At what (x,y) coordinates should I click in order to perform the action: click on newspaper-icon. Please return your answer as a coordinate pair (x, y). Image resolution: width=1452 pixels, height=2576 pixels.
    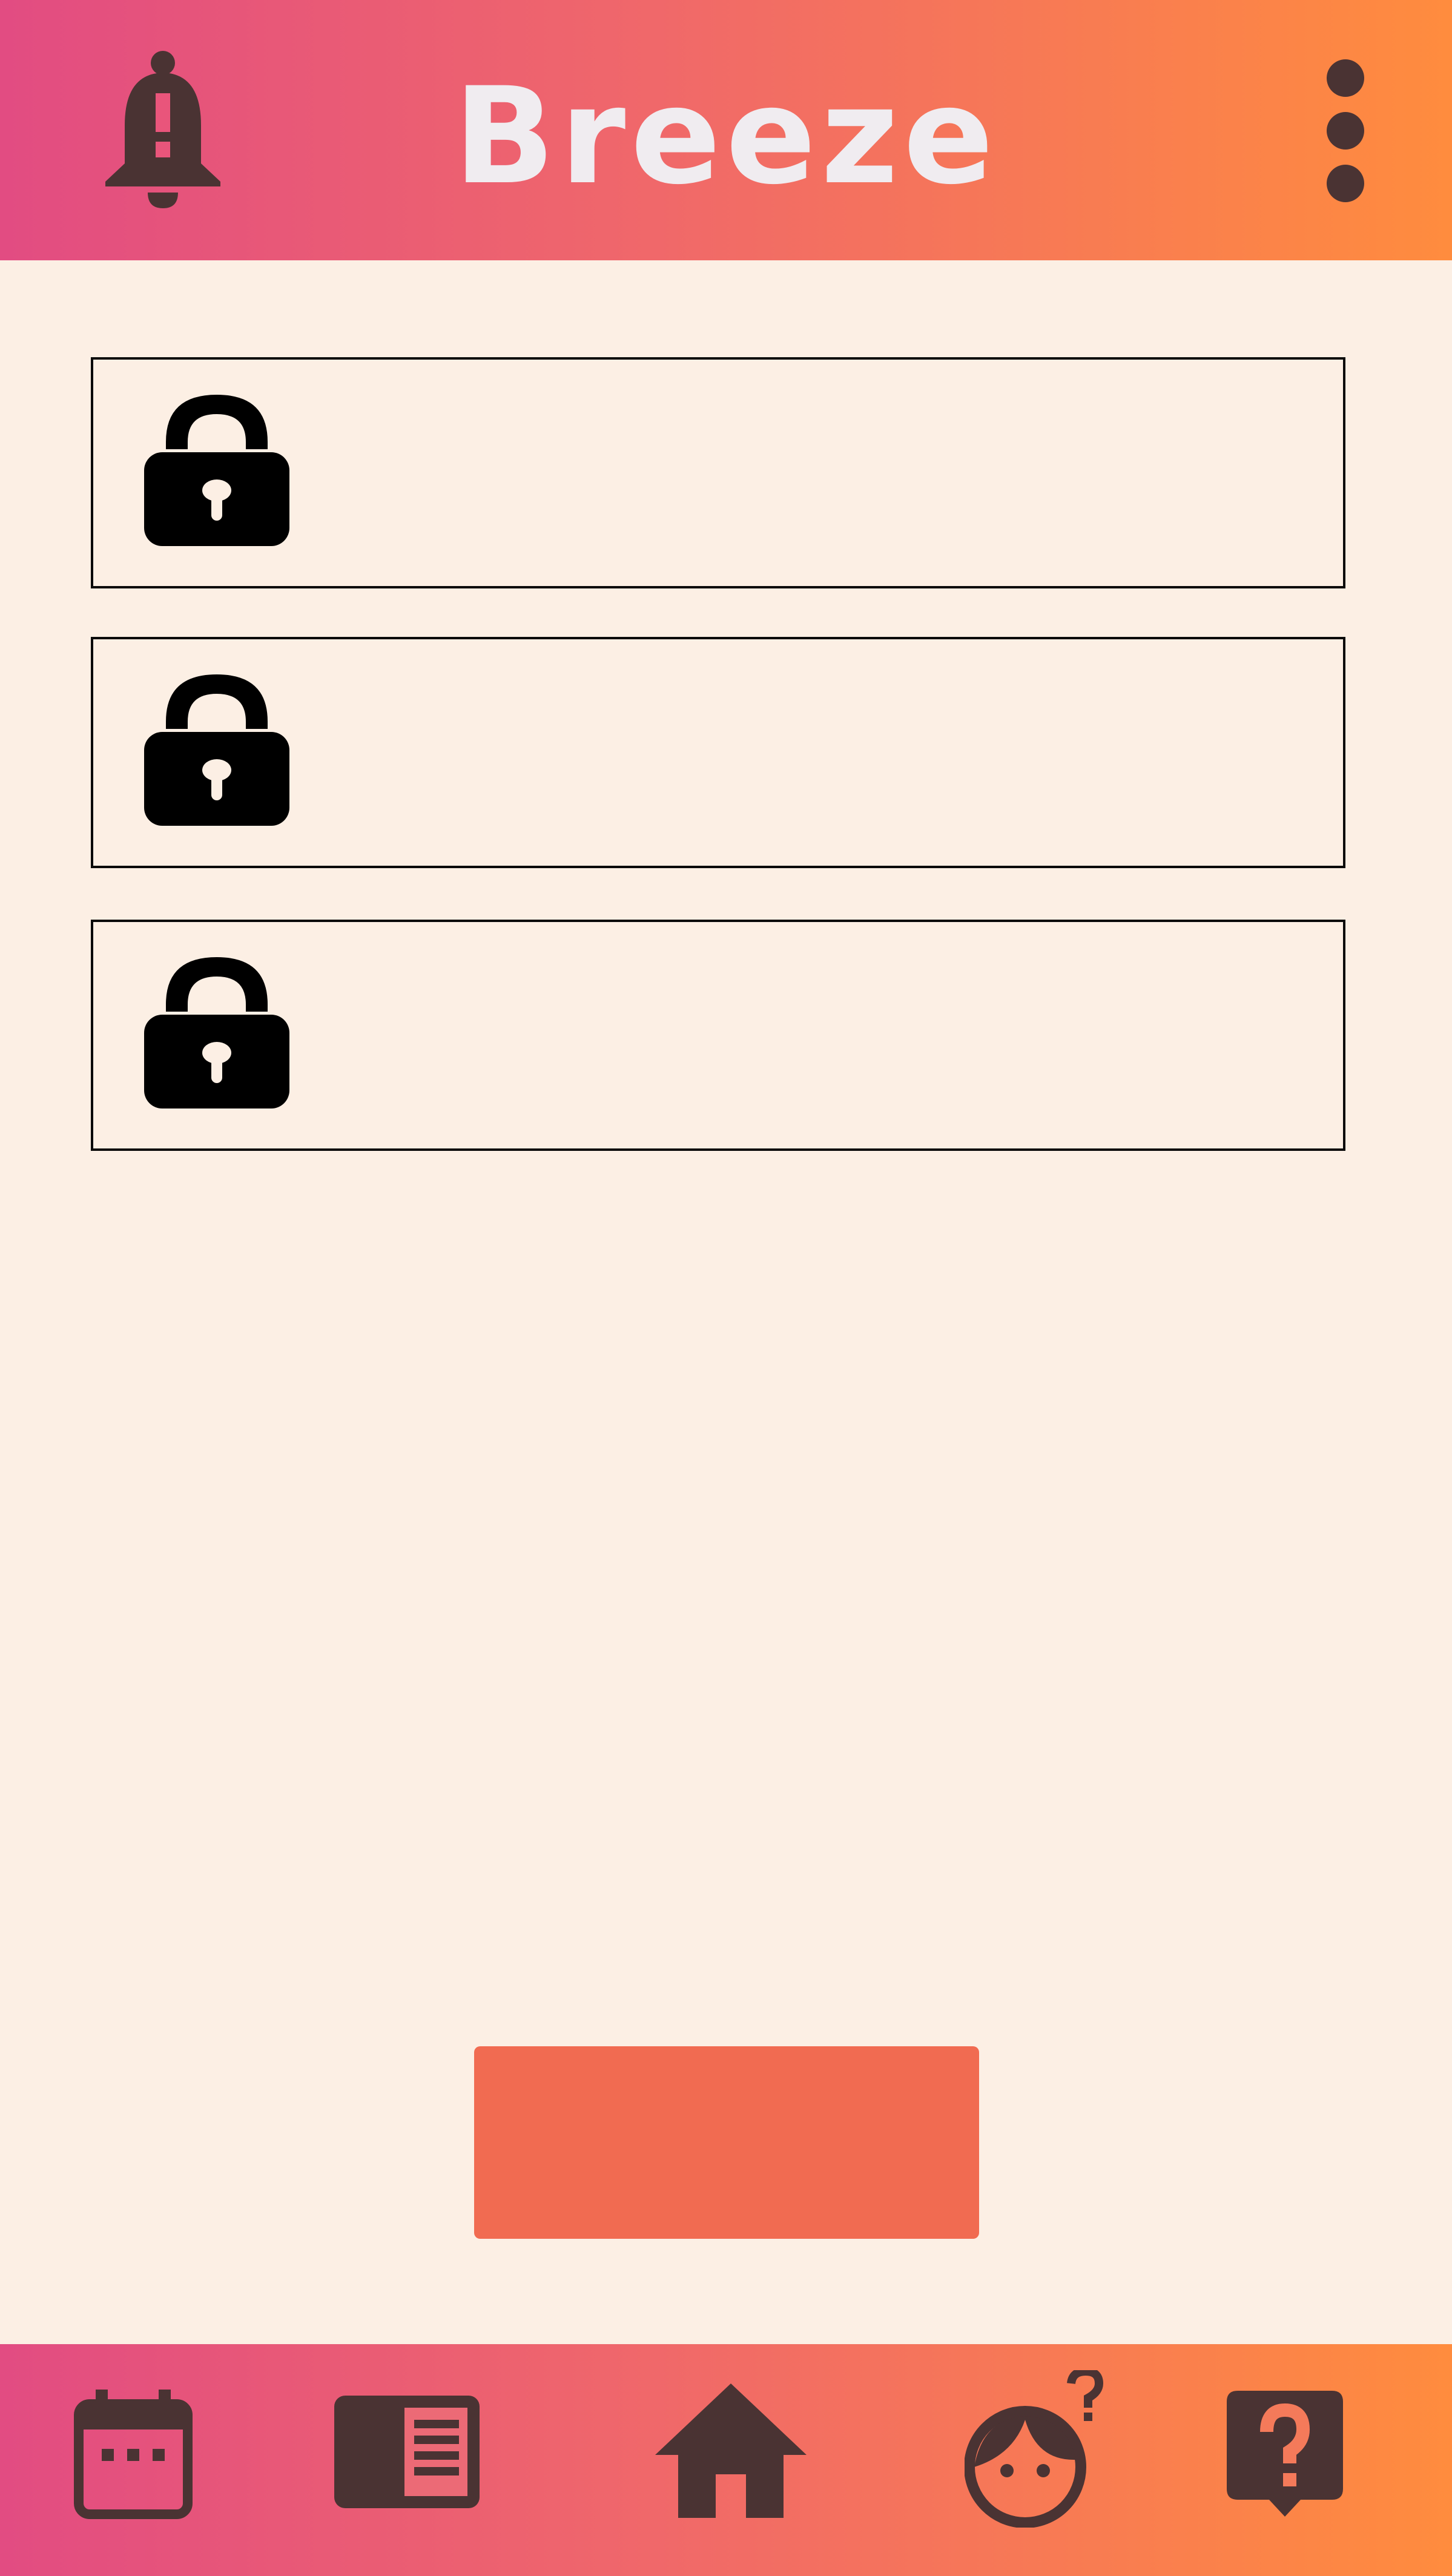
    Looking at the image, I should click on (407, 2452).